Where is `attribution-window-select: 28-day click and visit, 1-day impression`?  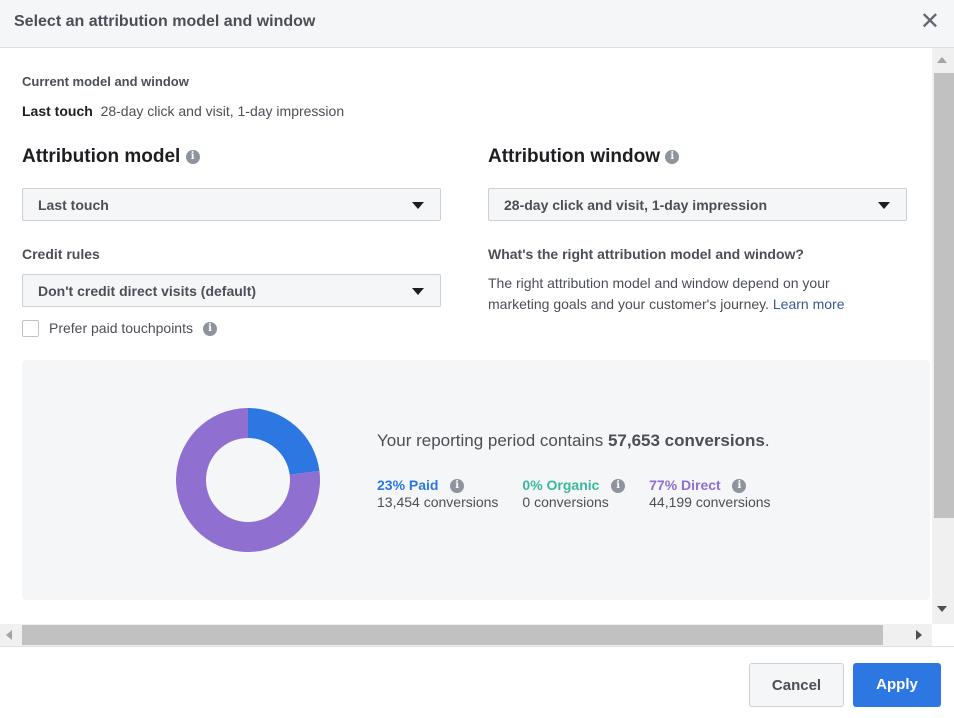 attribution-window-select: 28-day click and visit, 1-day impression is located at coordinates (697, 204).